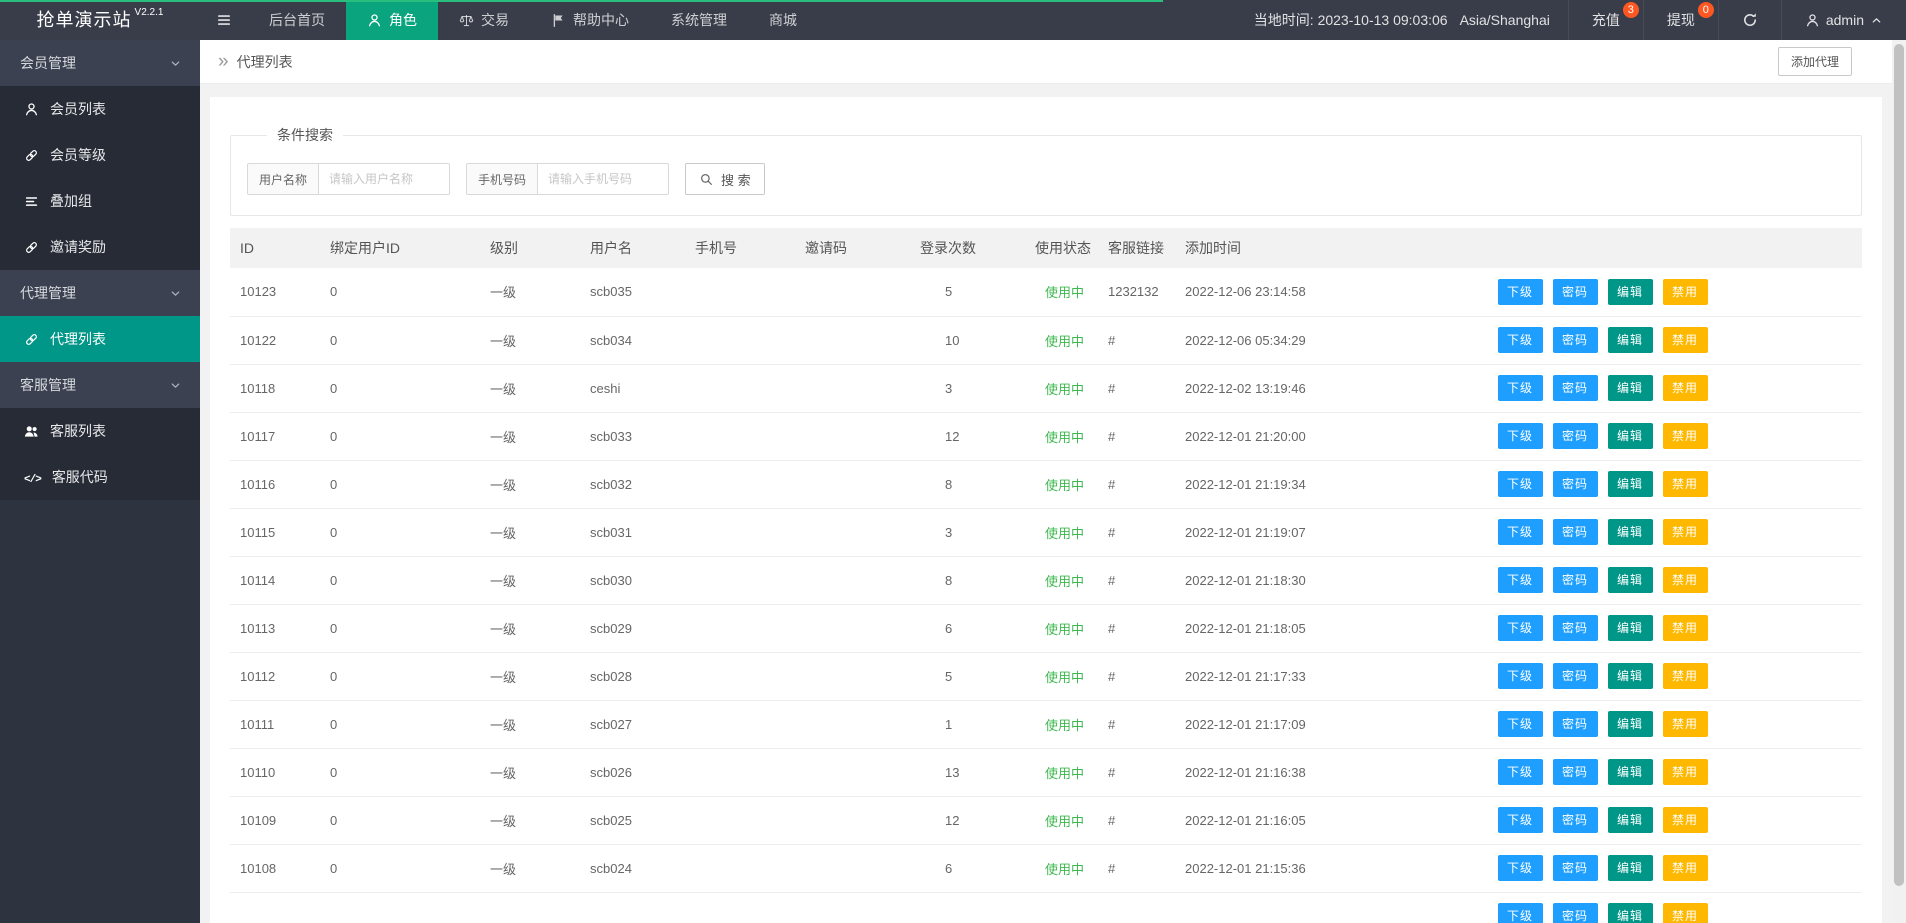 This screenshot has width=1906, height=923. What do you see at coordinates (699, 20) in the screenshot?
I see `nav-item-system: 系统管理` at bounding box center [699, 20].